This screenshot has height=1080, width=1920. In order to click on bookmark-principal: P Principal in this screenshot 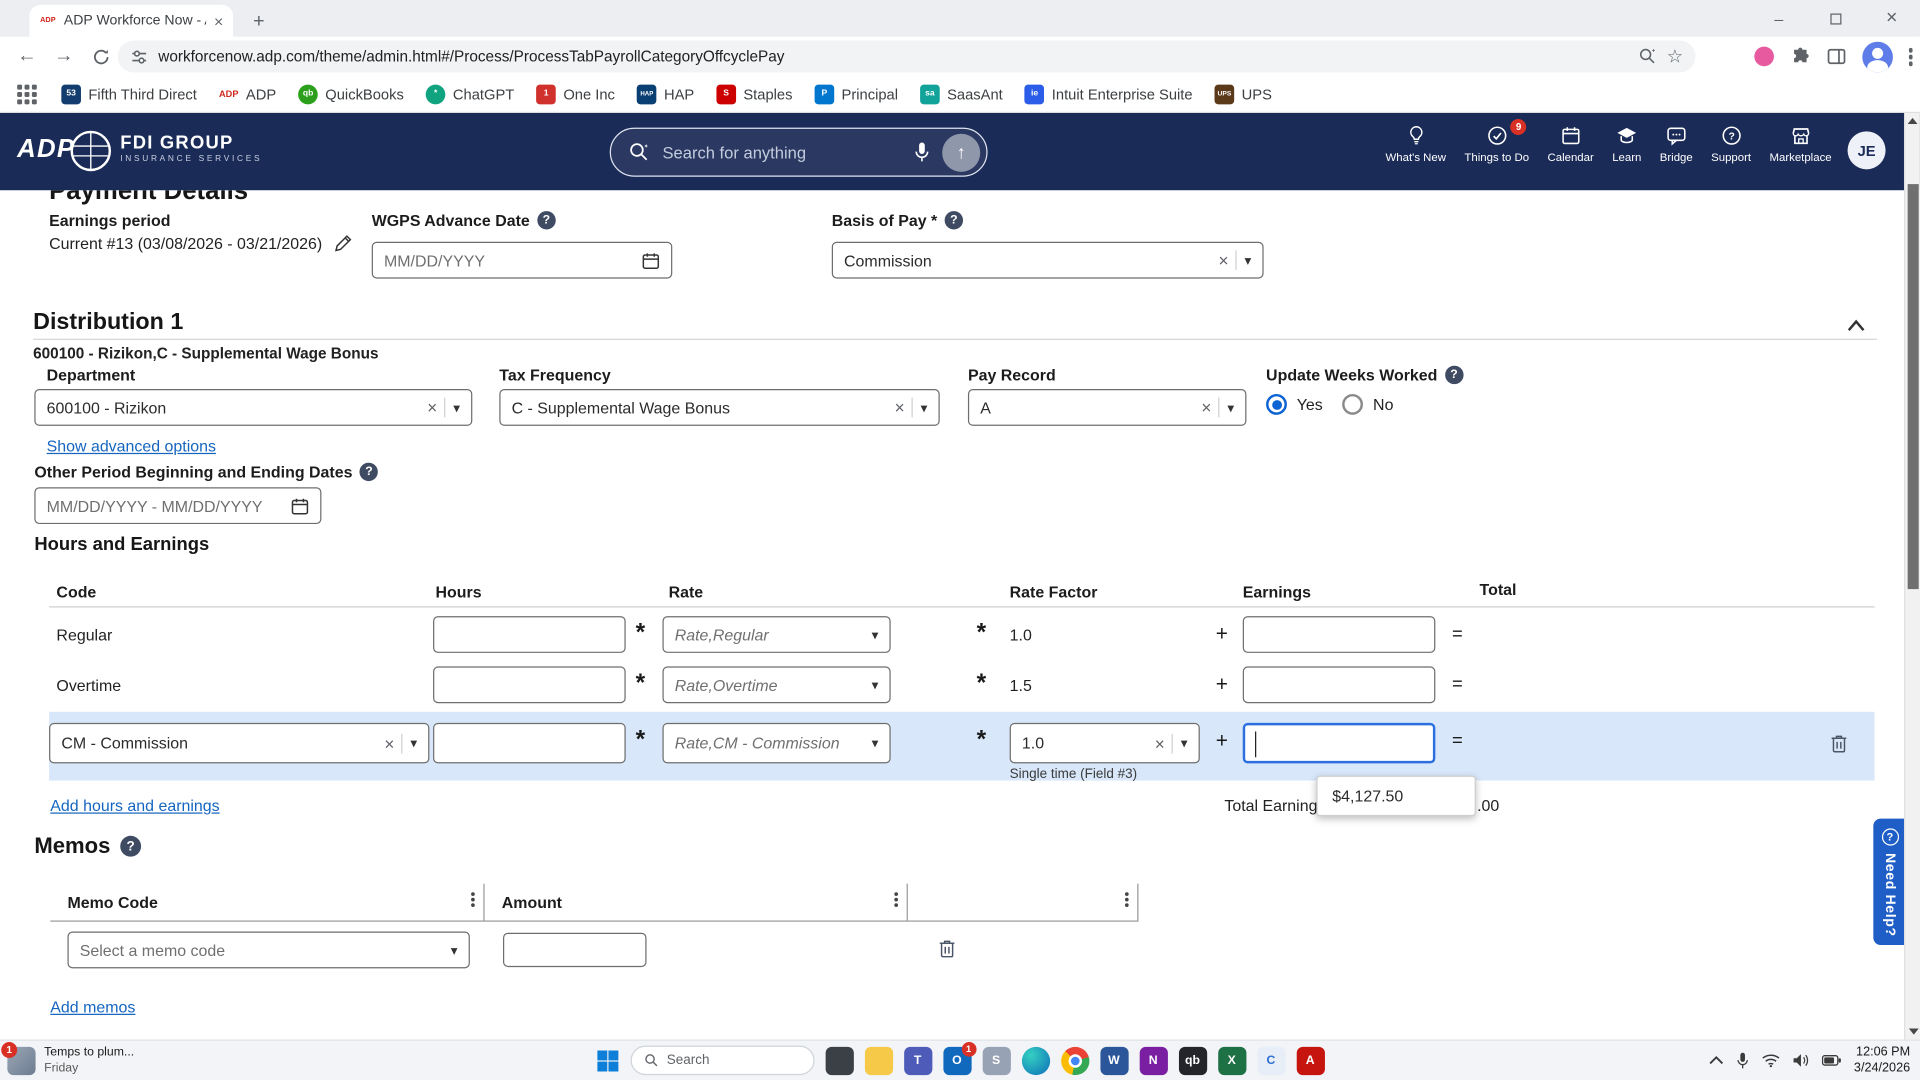, I will do `click(856, 94)`.